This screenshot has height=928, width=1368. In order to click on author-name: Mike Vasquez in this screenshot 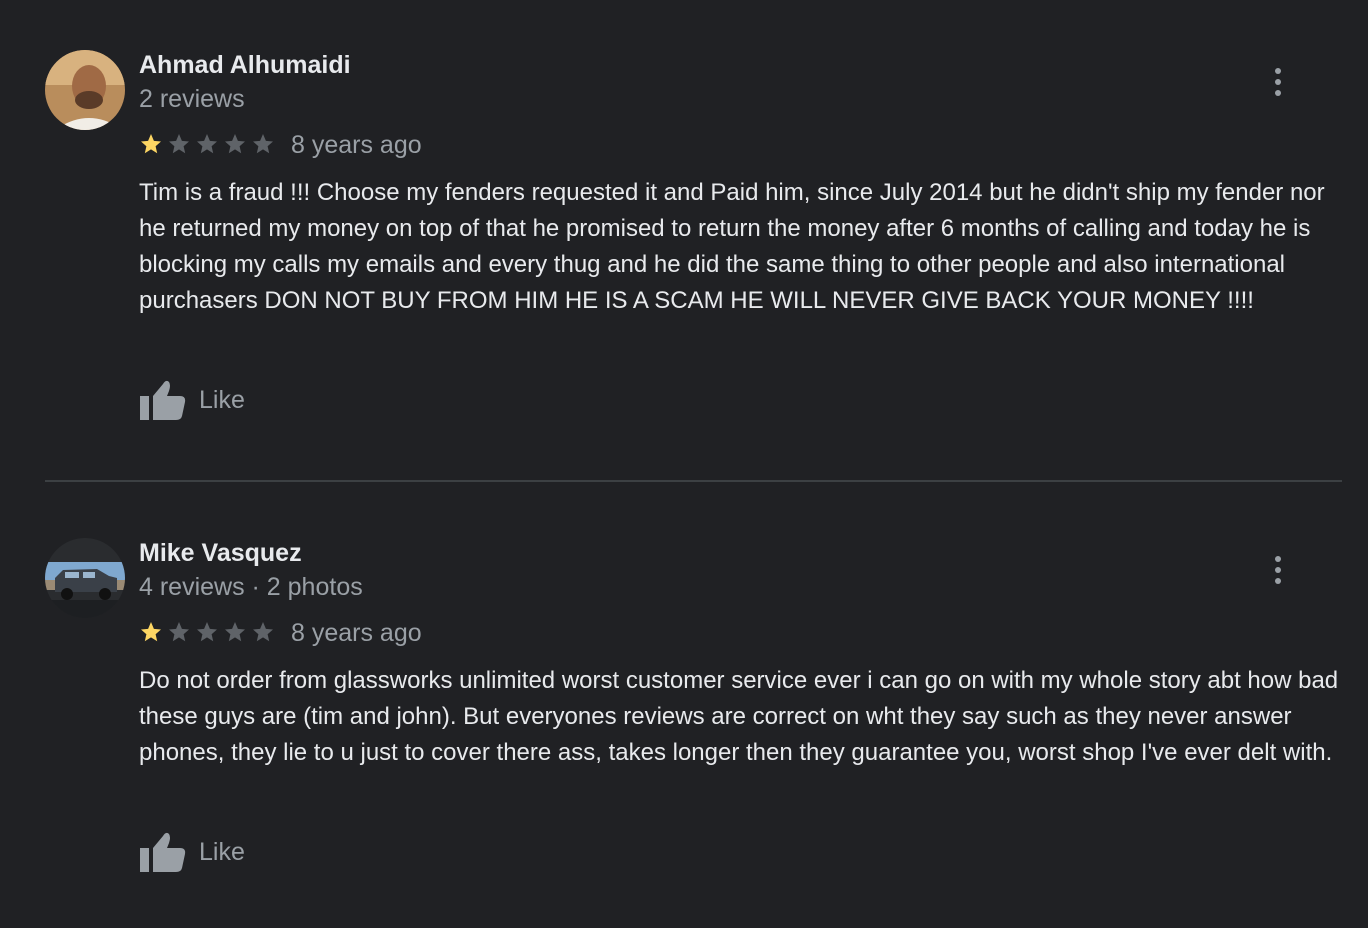, I will do `click(220, 553)`.